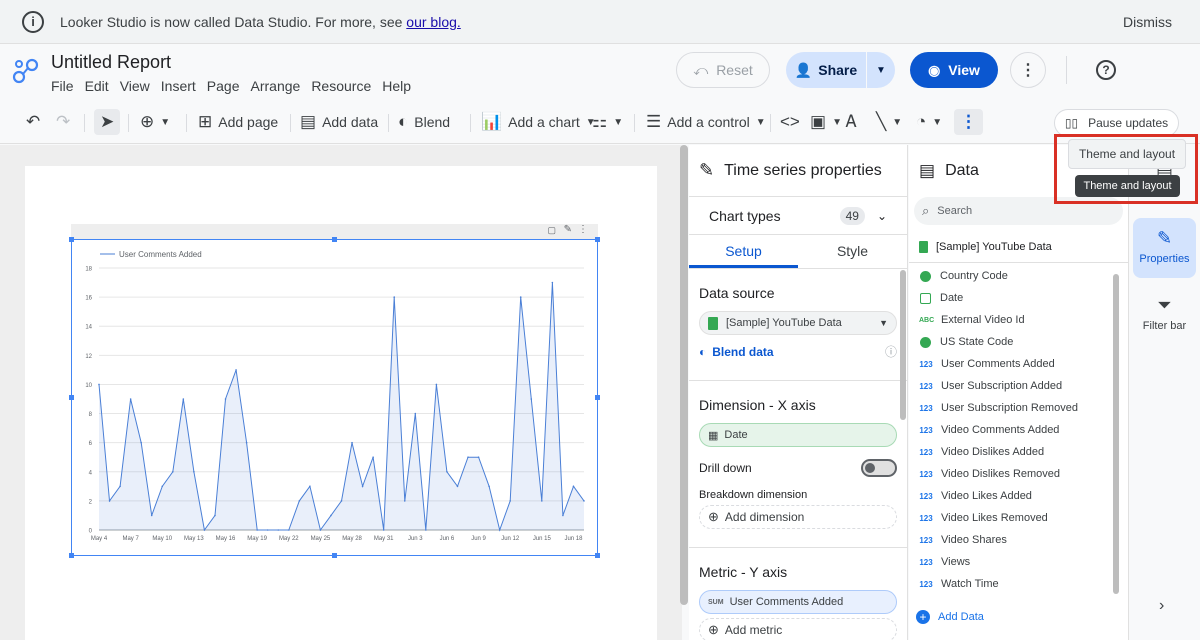 Image resolution: width=1200 pixels, height=640 pixels. Describe the element at coordinates (706, 122) in the screenshot. I see `add-control-button: ☰ Add a control ▼` at that location.